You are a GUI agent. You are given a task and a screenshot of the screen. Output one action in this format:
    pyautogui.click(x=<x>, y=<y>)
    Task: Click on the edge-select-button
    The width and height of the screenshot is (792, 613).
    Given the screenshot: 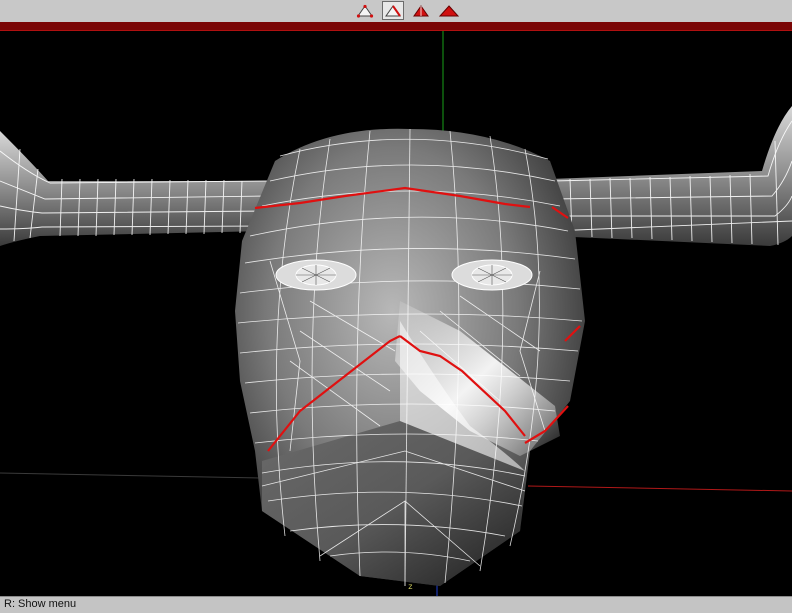 What is the action you would take?
    pyautogui.click(x=393, y=10)
    